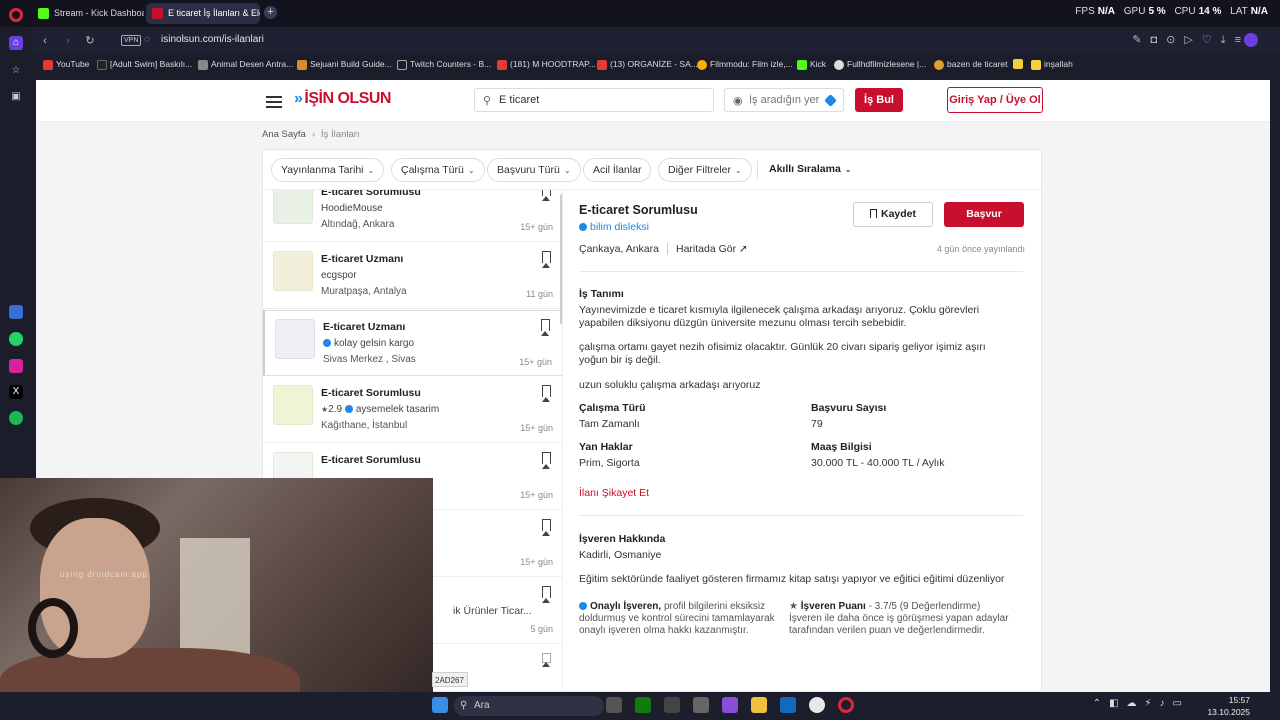 The height and width of the screenshot is (720, 1280). What do you see at coordinates (322, 170) in the screenshot?
I see `filter-label: Yayınlanma Tarihi` at bounding box center [322, 170].